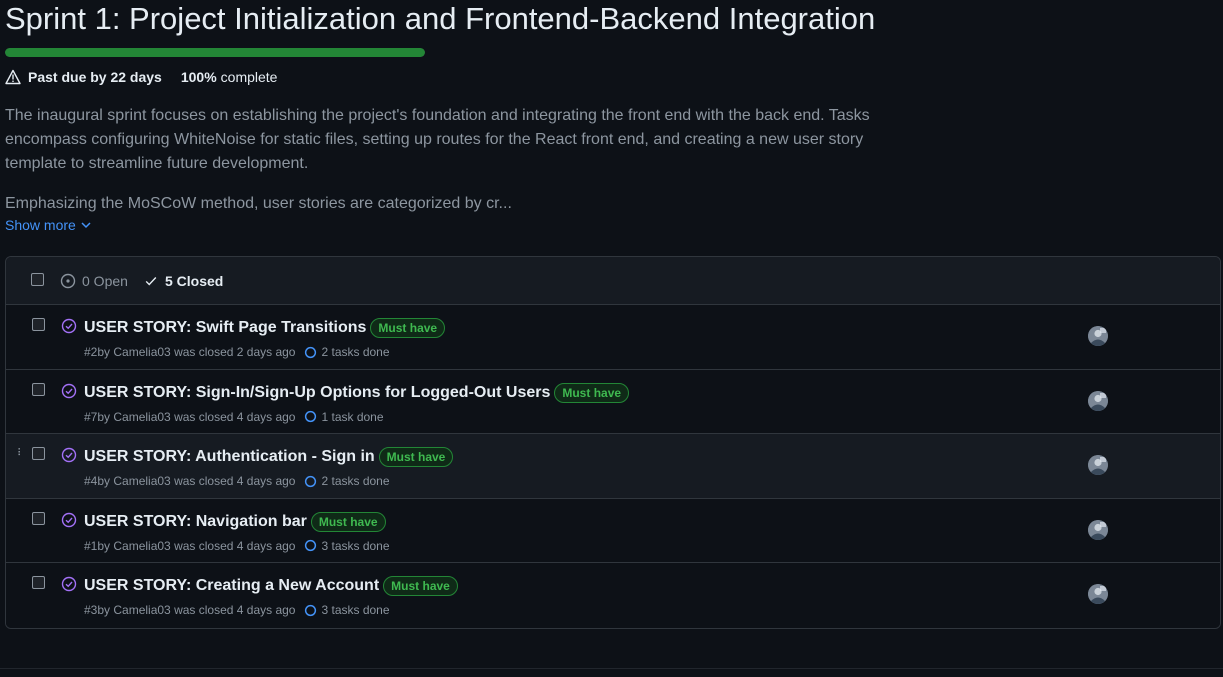 The image size is (1223, 677). I want to click on percent-complete-label: complete, so click(249, 77).